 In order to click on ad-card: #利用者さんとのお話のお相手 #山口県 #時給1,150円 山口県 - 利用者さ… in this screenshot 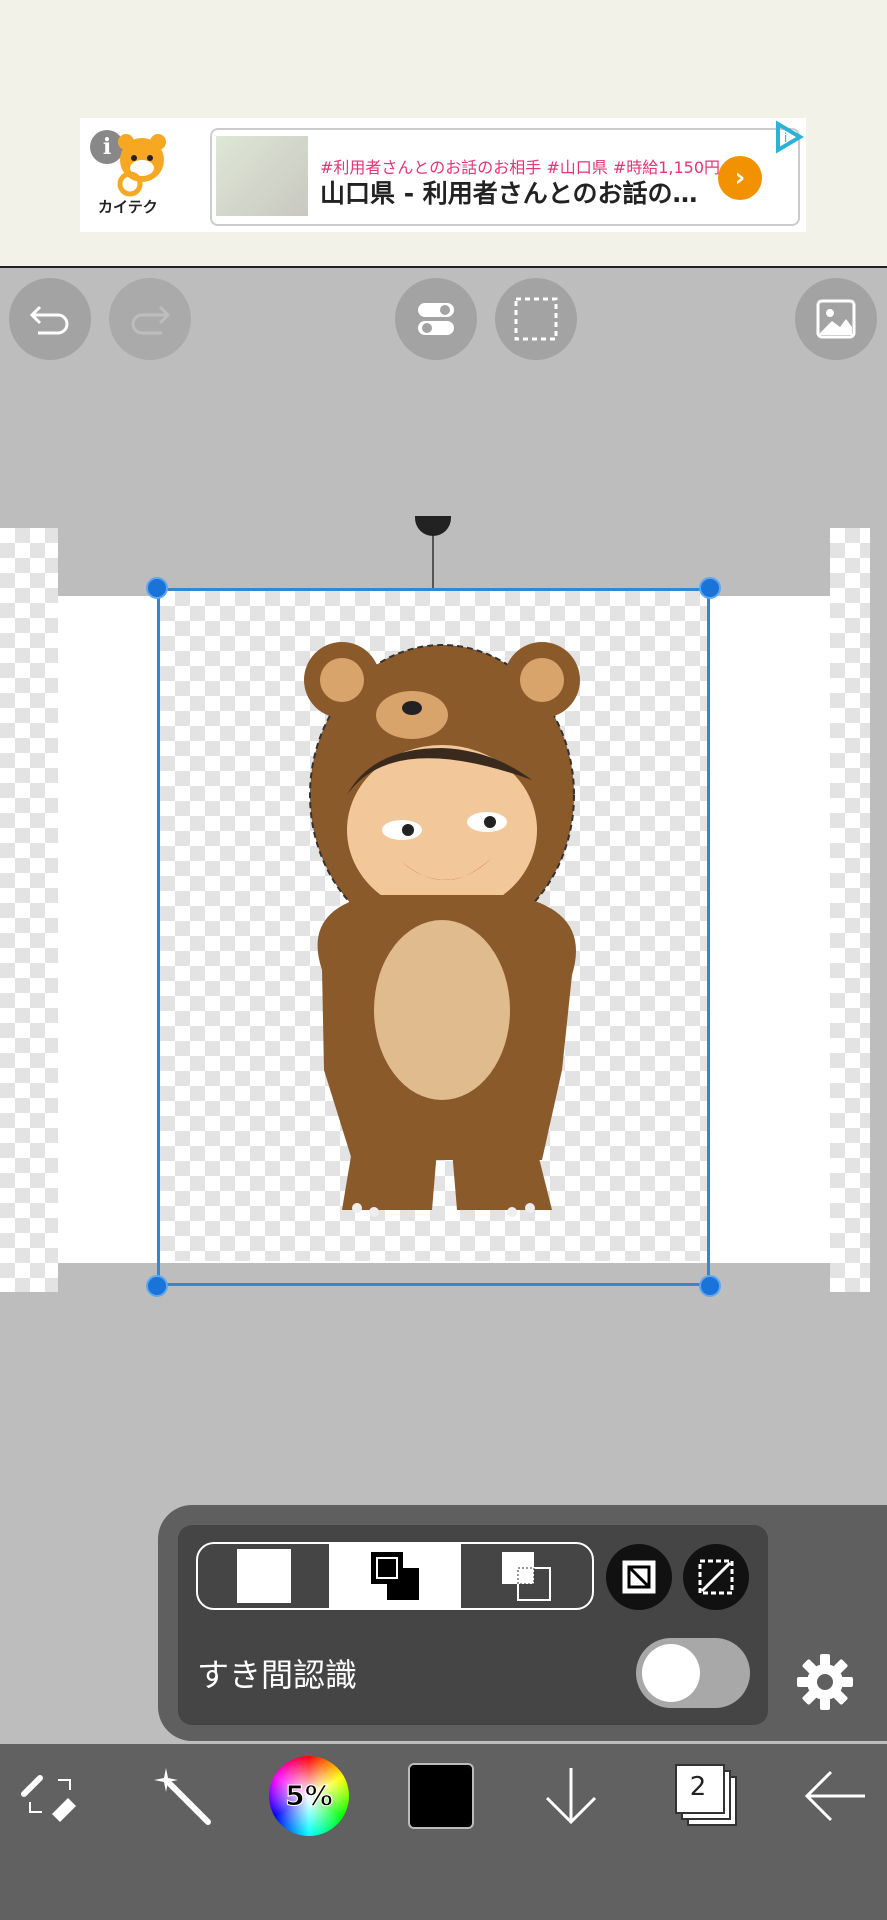, I will do `click(505, 177)`.